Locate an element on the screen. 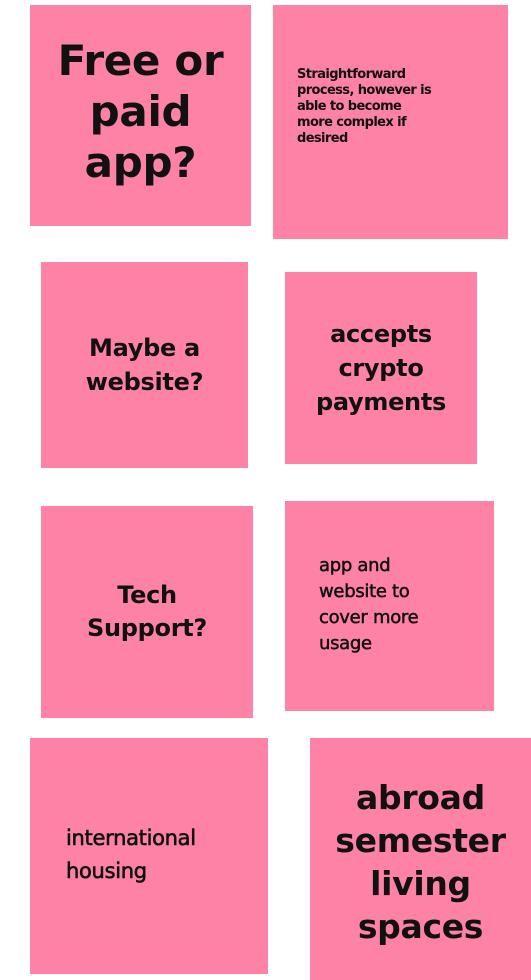  sticky-note-free-or-paid-app: Free or paid app? is located at coordinates (140, 115).